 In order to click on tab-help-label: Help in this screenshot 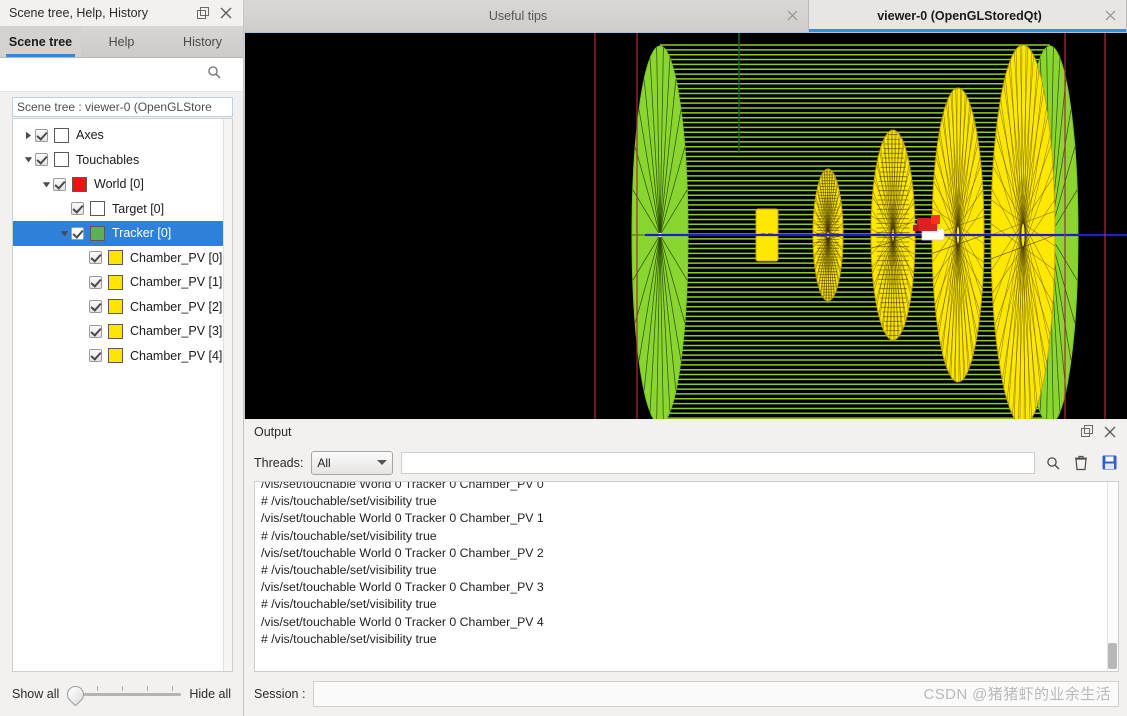, I will do `click(121, 41)`.